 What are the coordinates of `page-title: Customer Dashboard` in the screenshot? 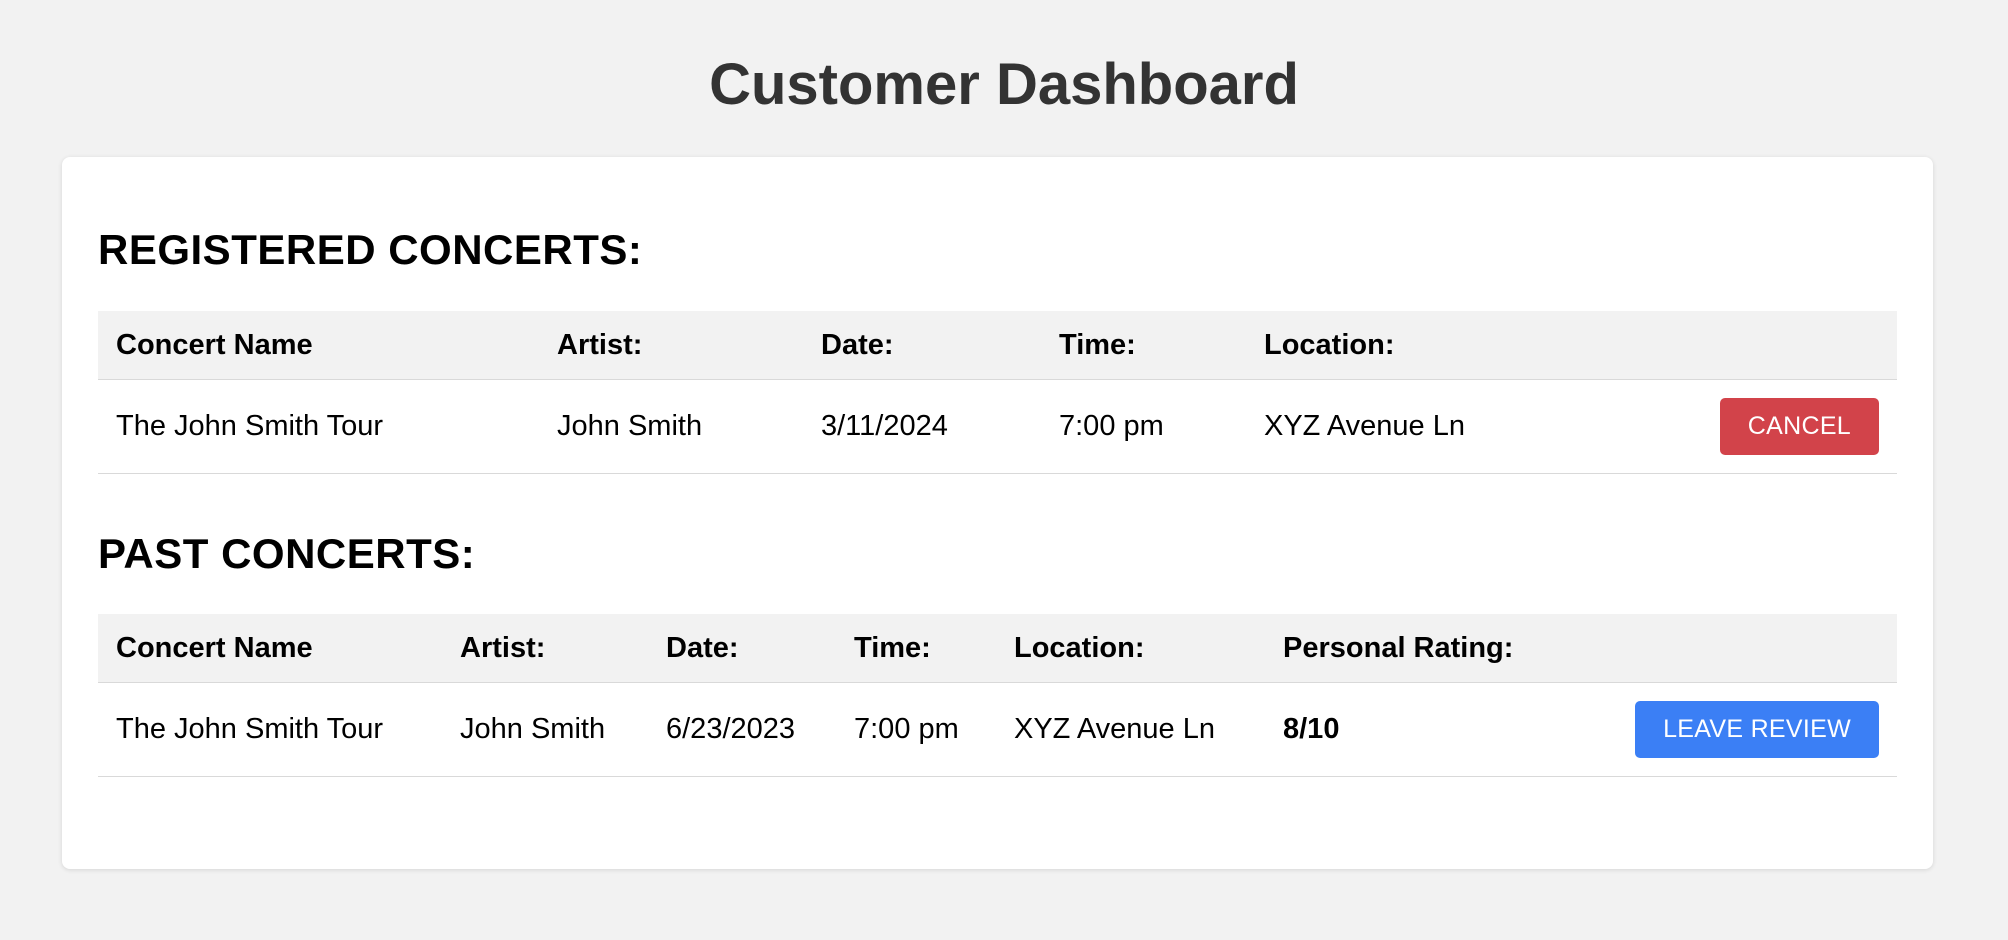 It's located at (1004, 84).